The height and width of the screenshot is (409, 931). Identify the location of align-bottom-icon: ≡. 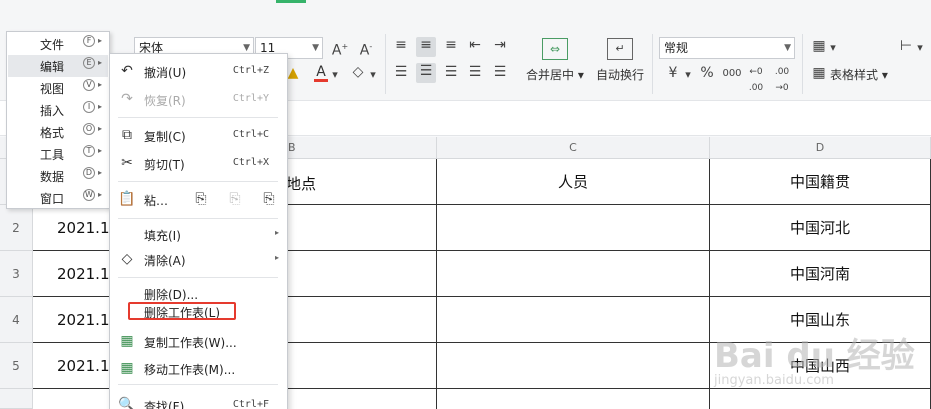
(451, 45).